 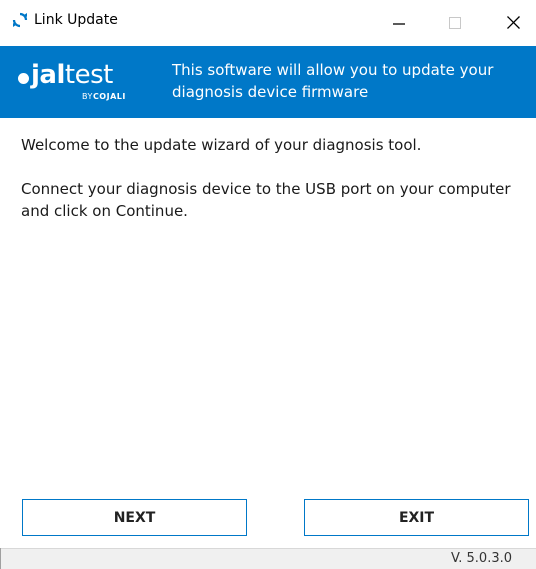 I want to click on version-label: V. 5.0.3.0, so click(x=481, y=558).